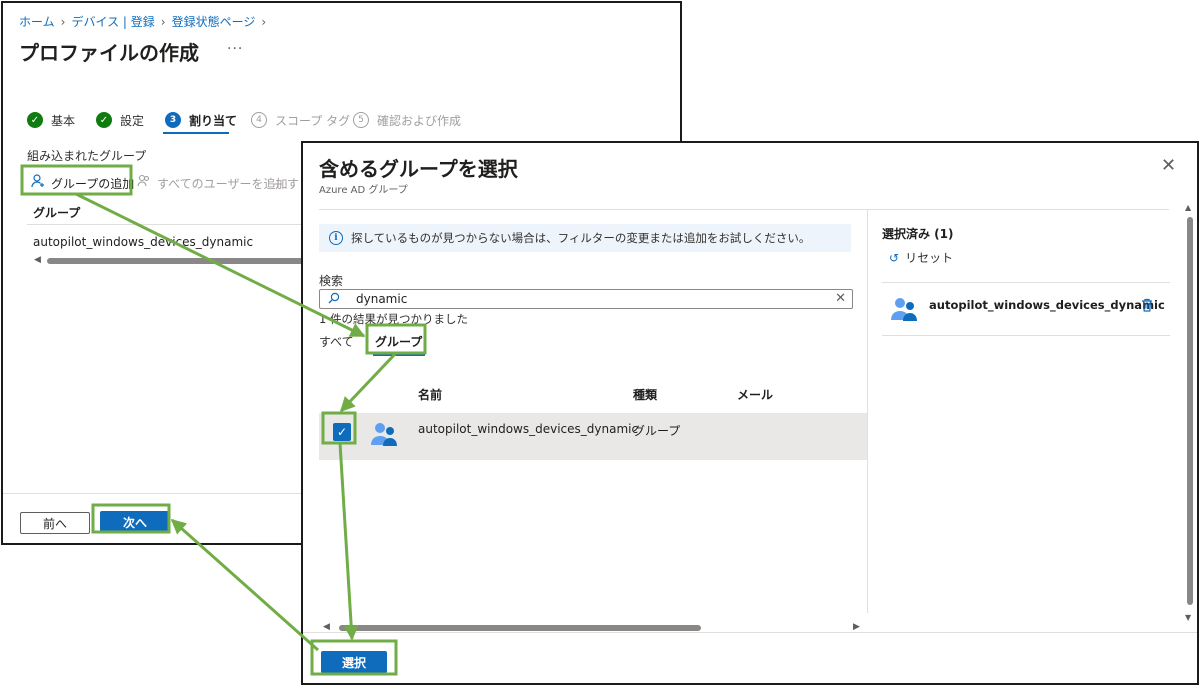 This screenshot has height=686, width=1200. Describe the element at coordinates (57, 213) in the screenshot. I see `column-header-group: グループ` at that location.